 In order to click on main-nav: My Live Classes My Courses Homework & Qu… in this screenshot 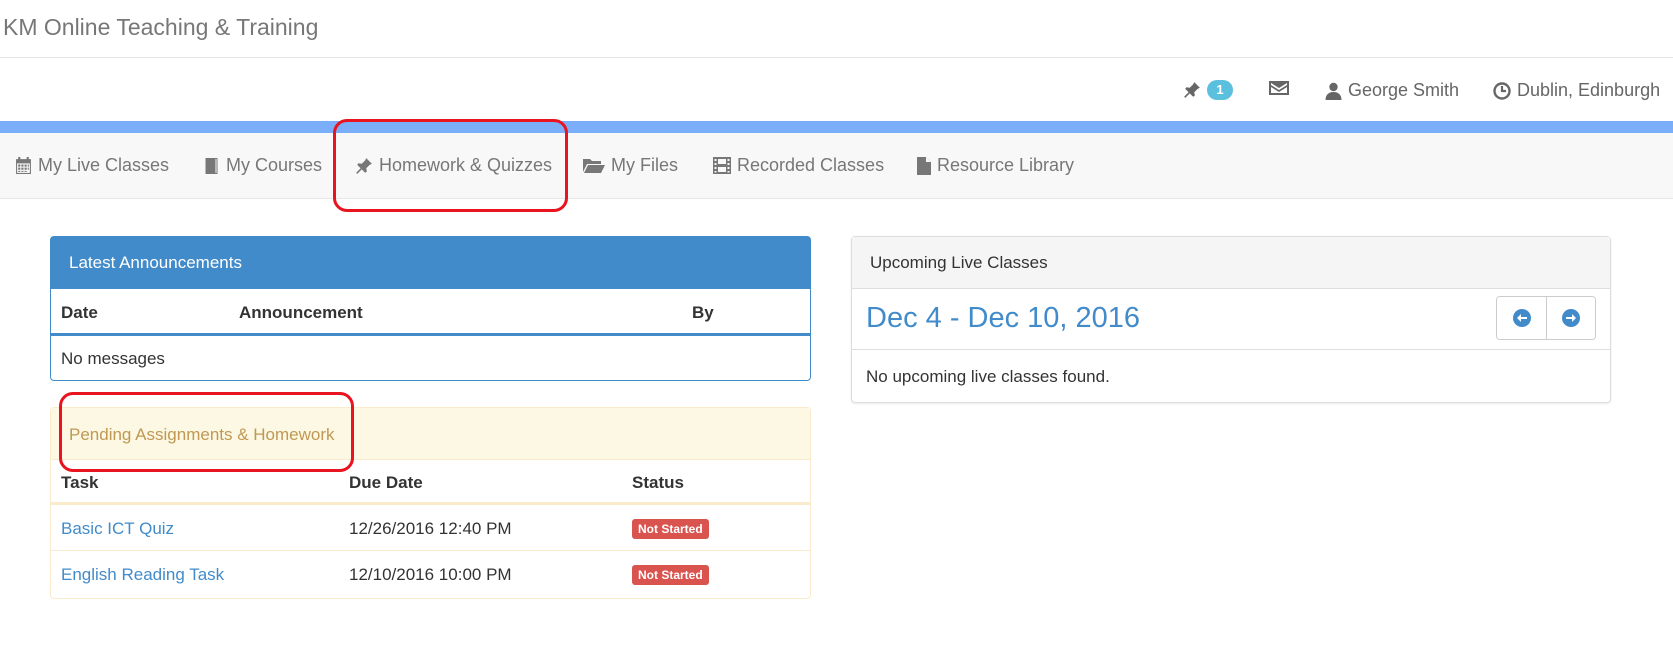, I will do `click(836, 166)`.